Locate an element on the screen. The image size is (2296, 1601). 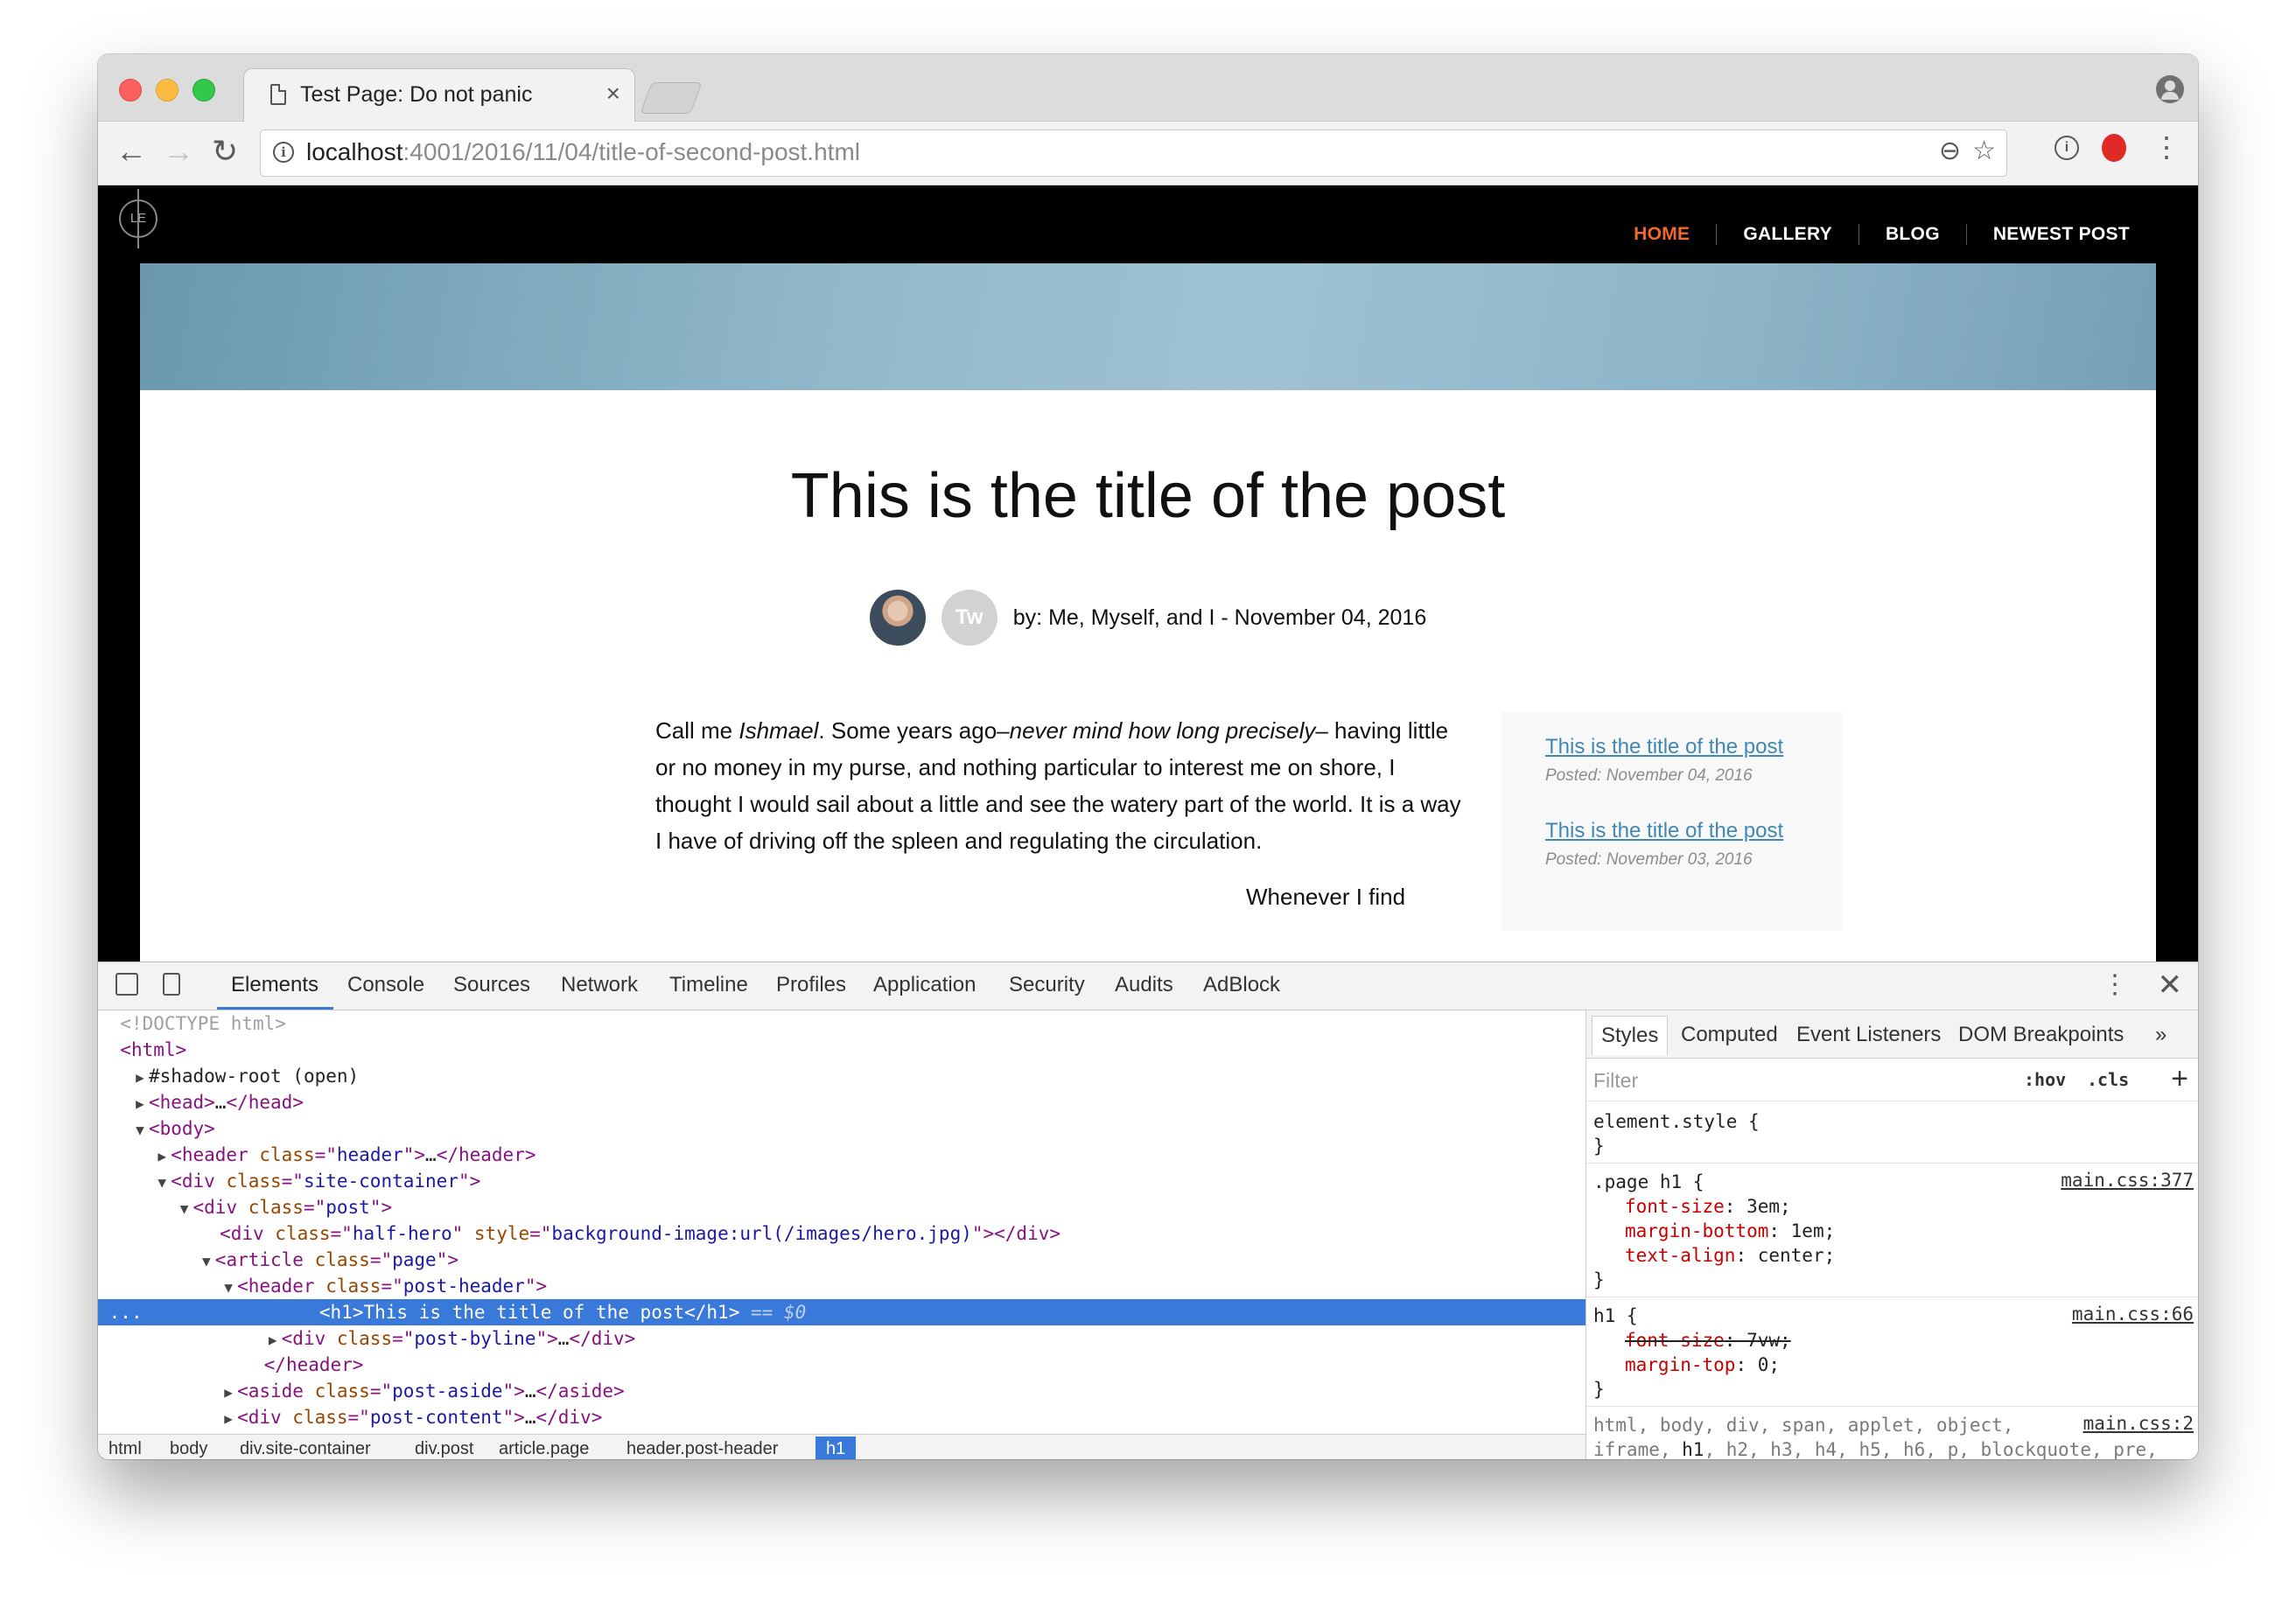
new-rule-icon: + is located at coordinates (2179, 1079).